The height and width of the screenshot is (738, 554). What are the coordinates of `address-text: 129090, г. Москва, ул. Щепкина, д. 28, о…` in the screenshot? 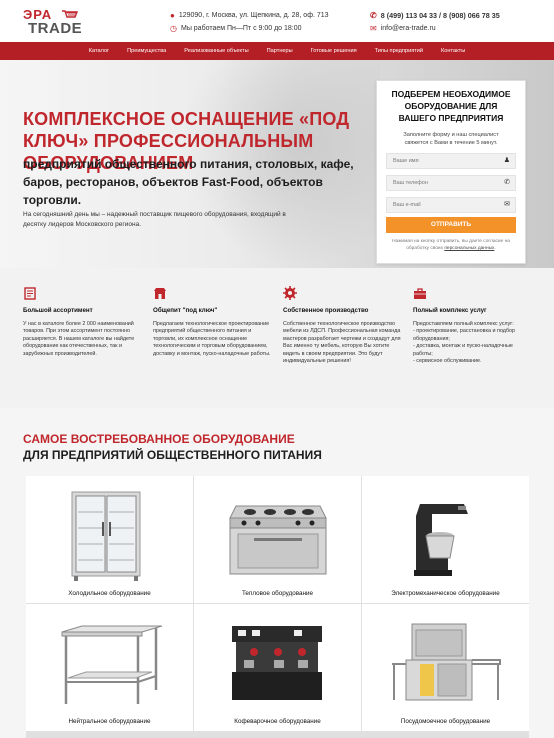 It's located at (253, 15).